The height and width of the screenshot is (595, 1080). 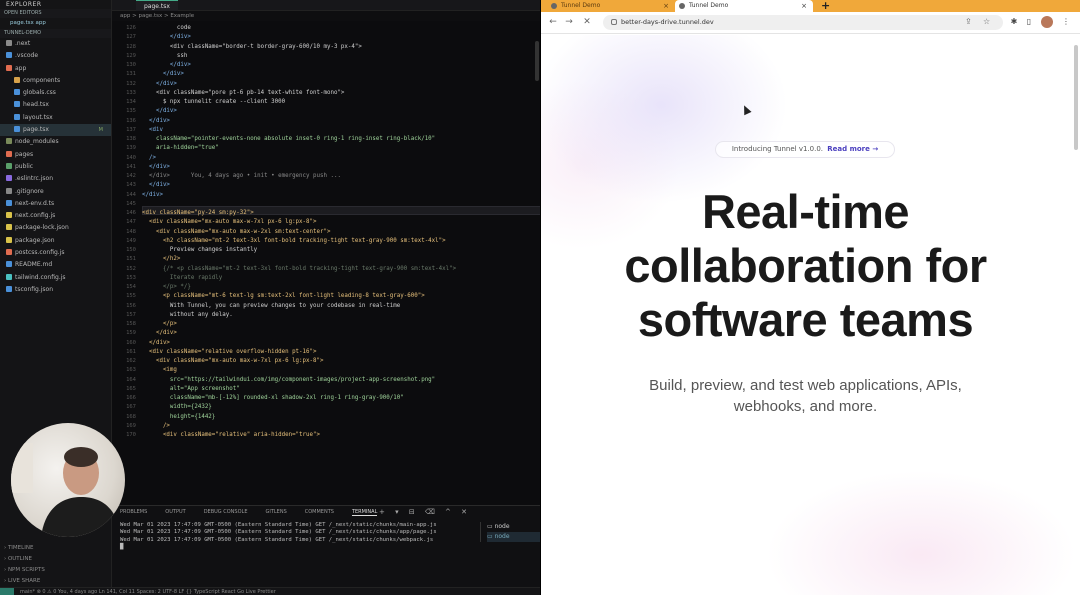 What do you see at coordinates (55, 69) in the screenshot?
I see `file-tree-item: app` at bounding box center [55, 69].